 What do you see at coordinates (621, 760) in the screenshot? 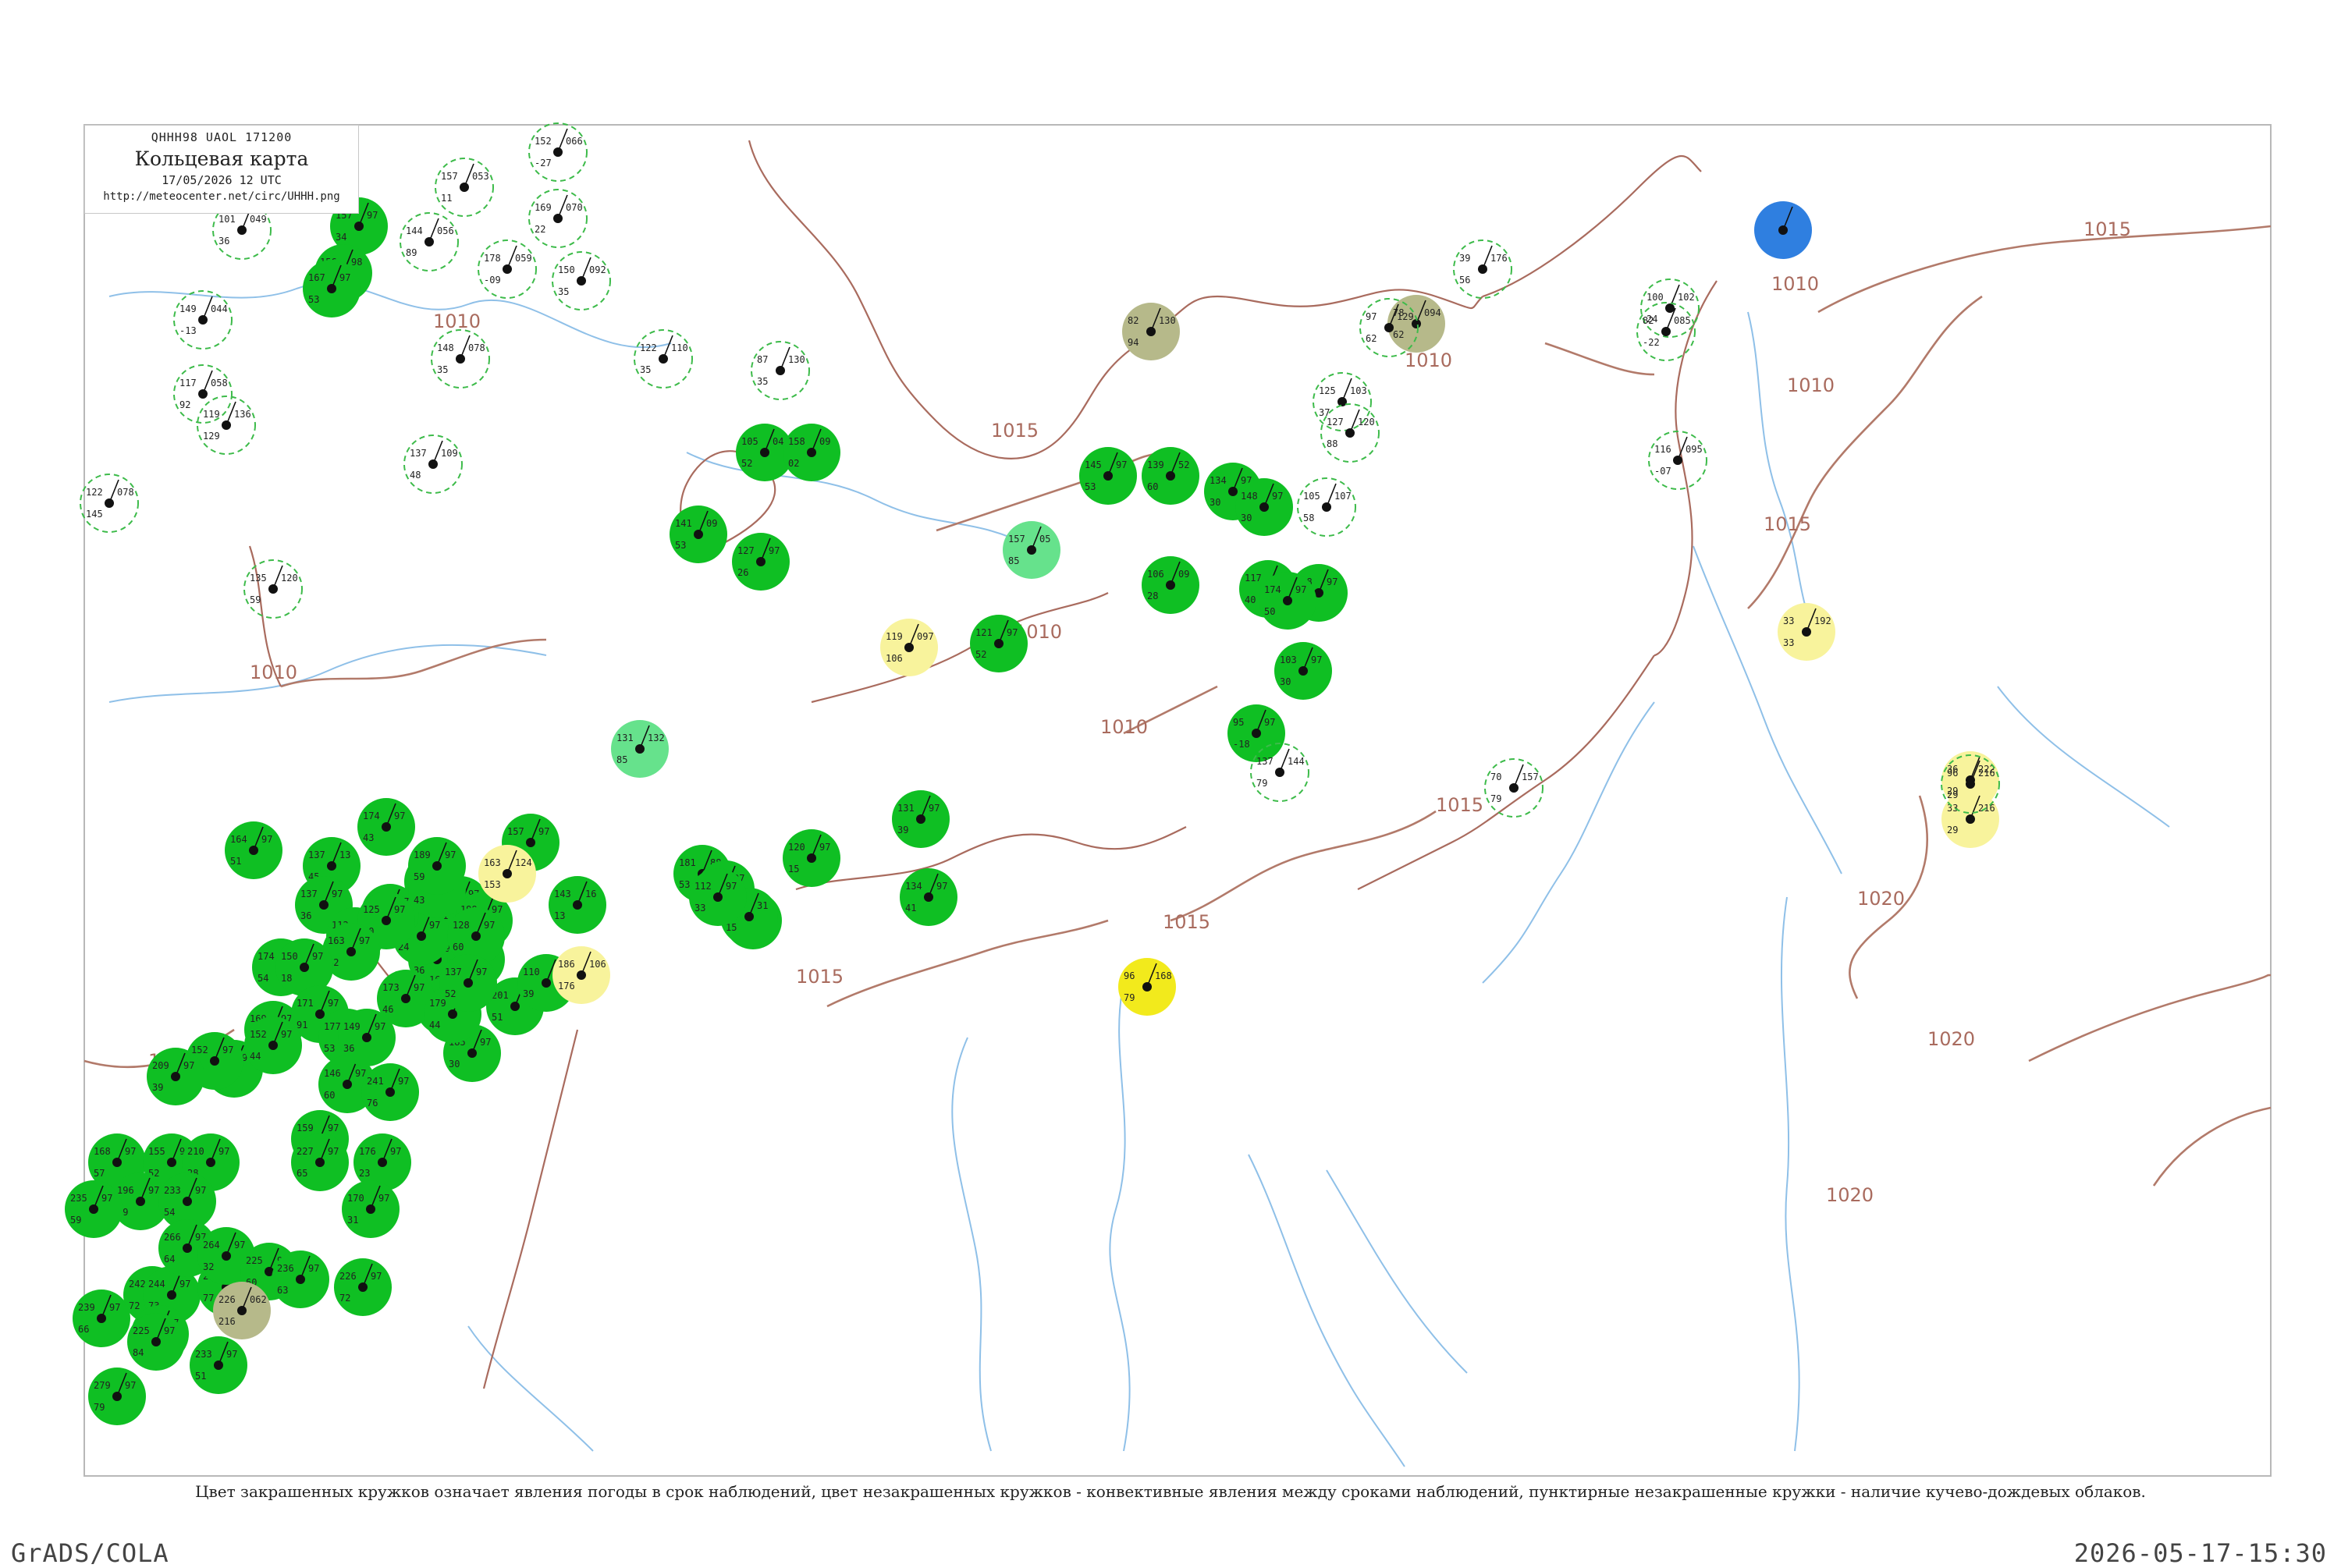
I see `station-dewpoint: 85` at bounding box center [621, 760].